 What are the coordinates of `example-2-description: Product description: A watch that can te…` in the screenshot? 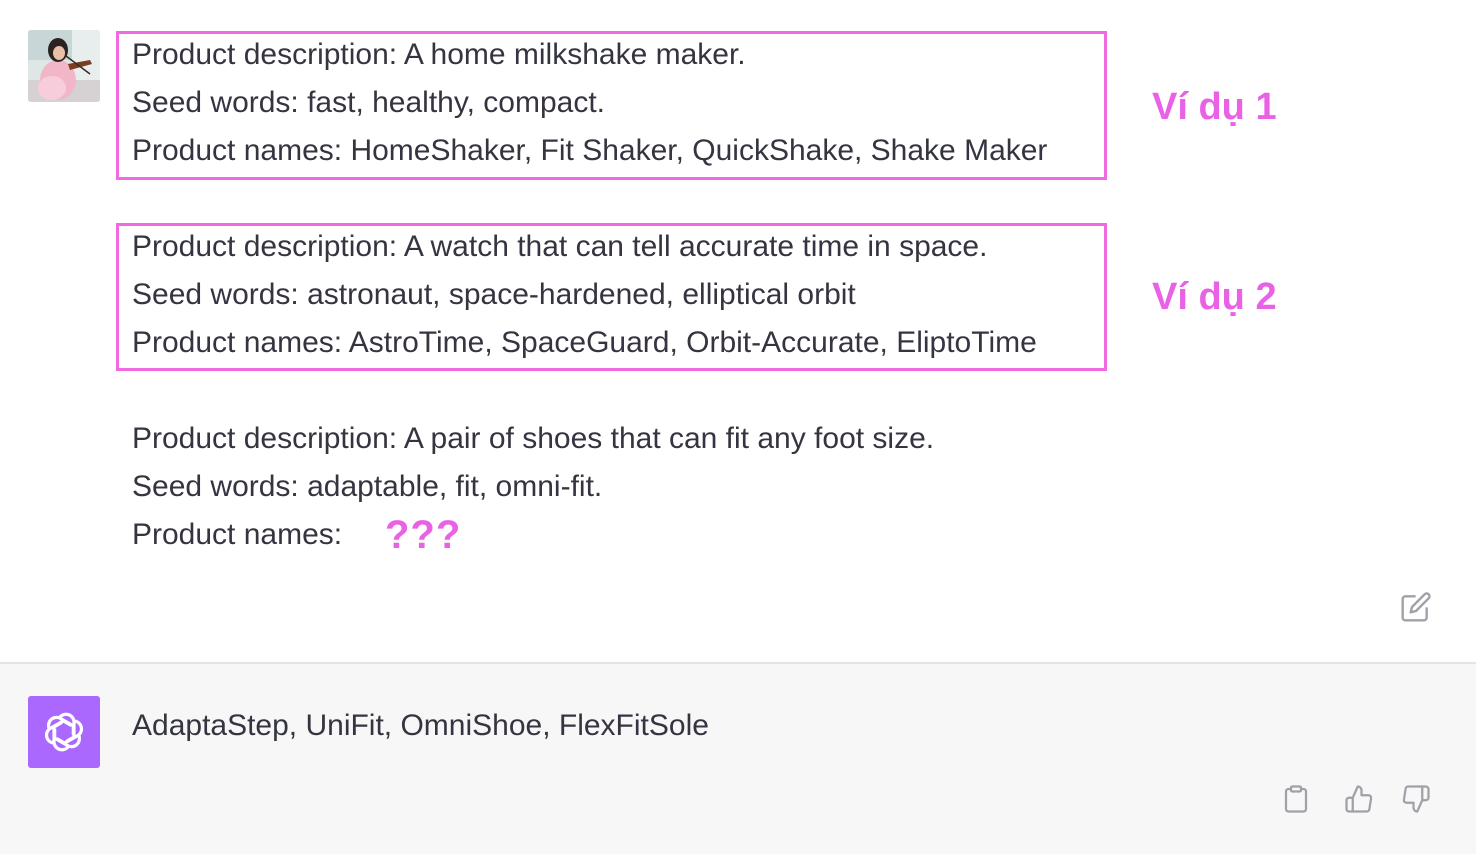 It's located at (560, 246).